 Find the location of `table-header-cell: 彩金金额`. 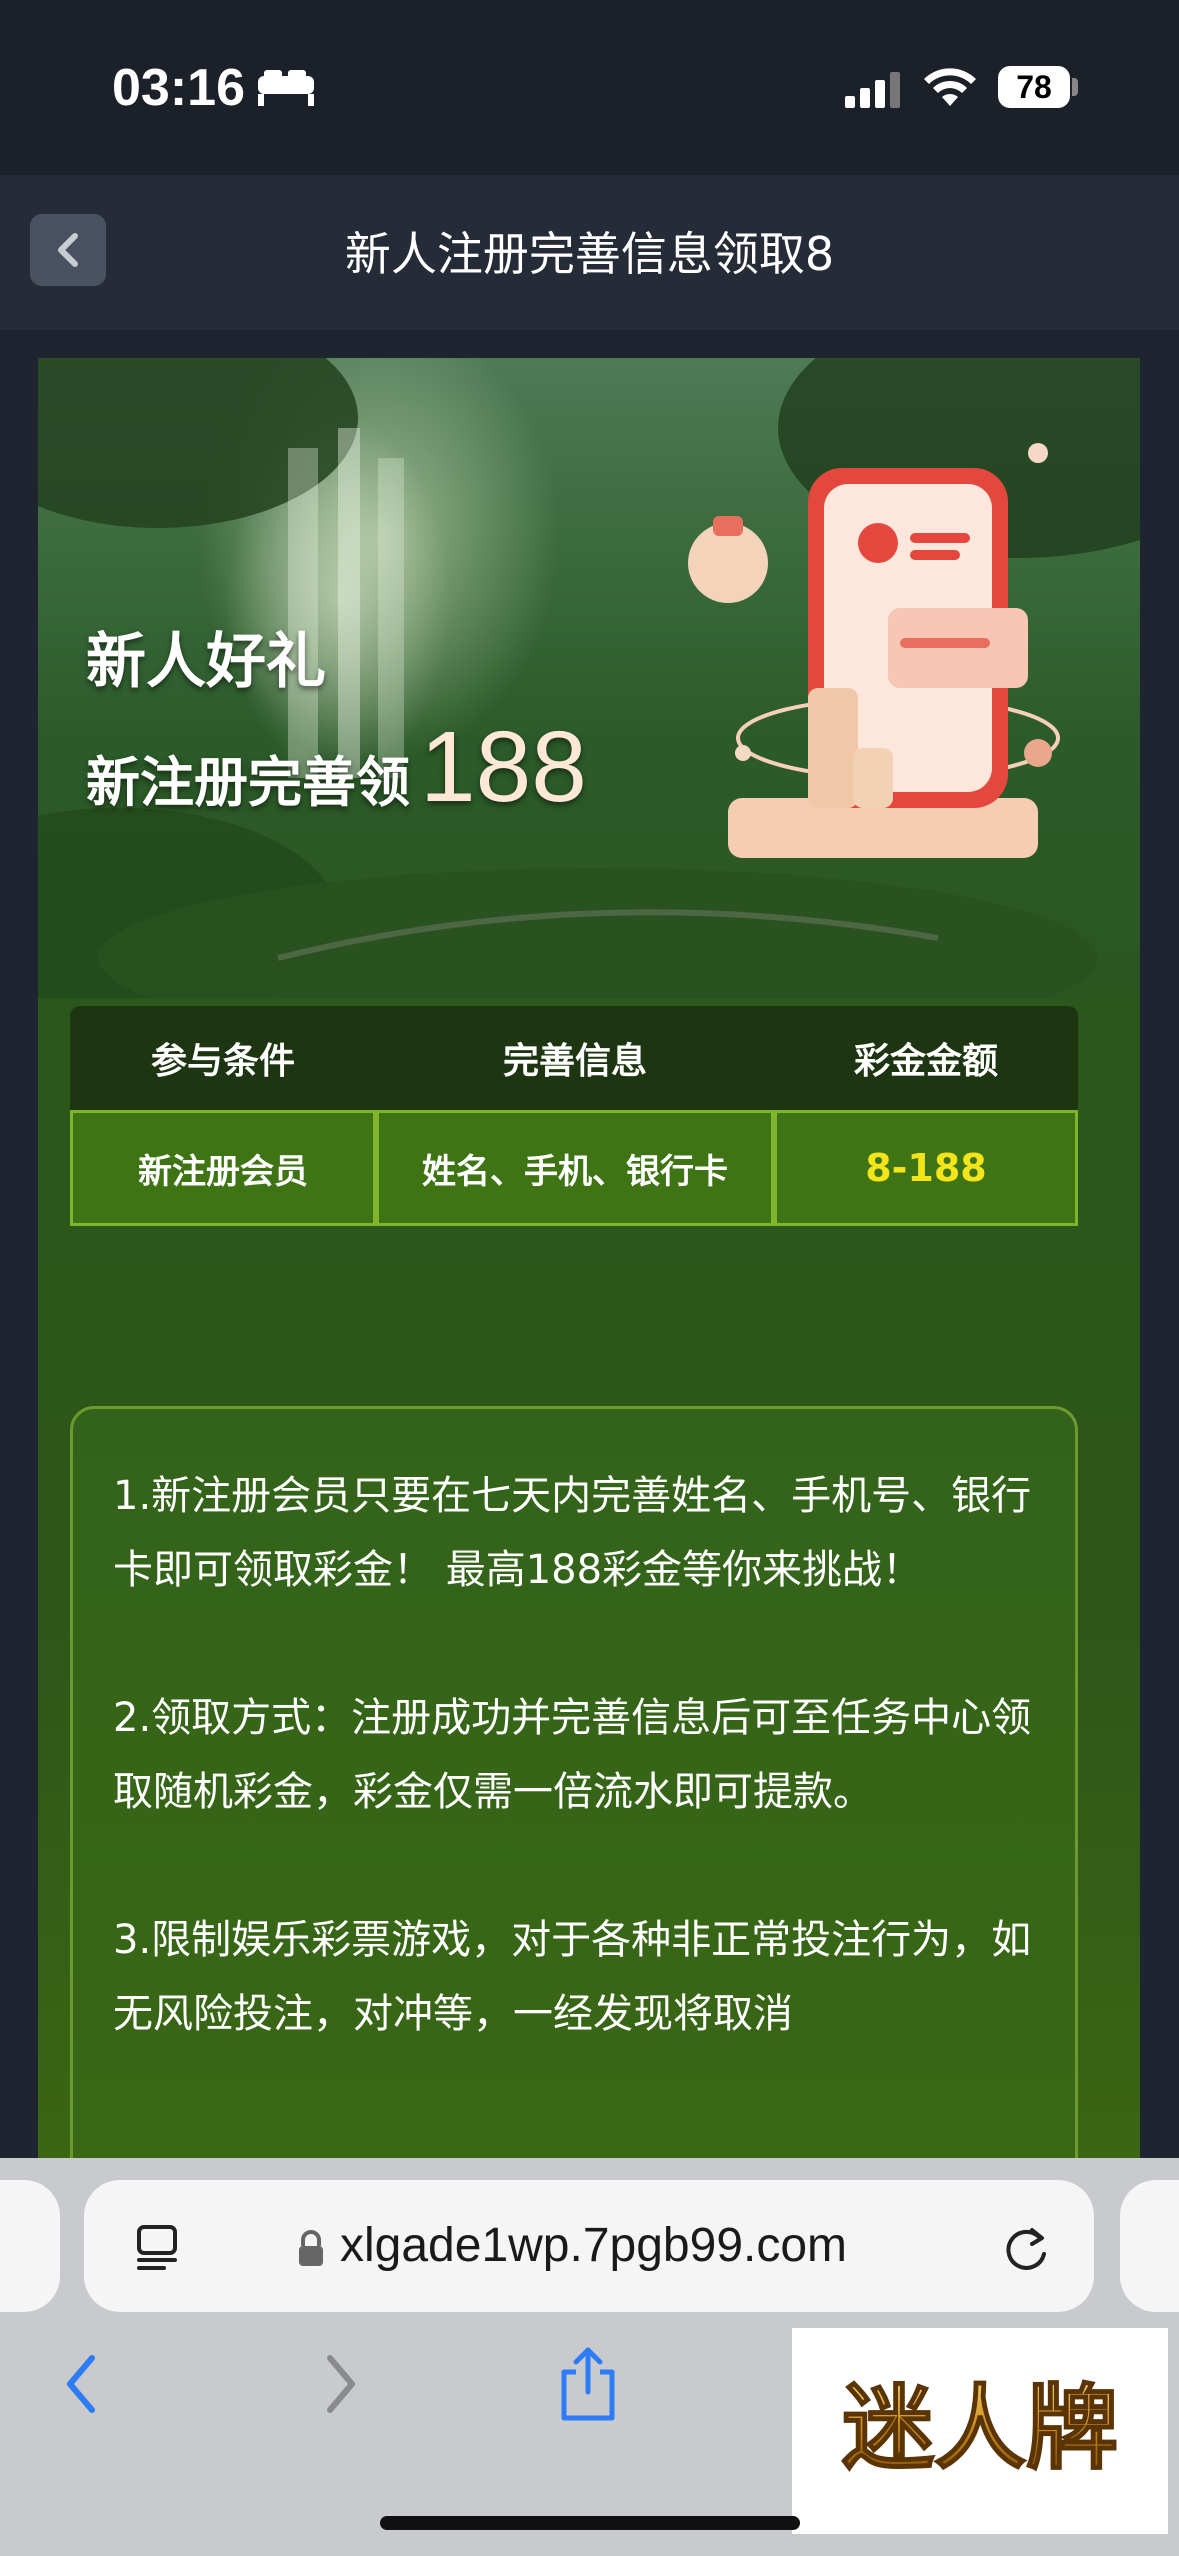

table-header-cell: 彩金金额 is located at coordinates (925, 1061).